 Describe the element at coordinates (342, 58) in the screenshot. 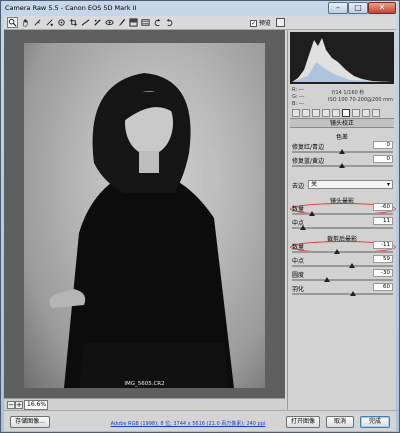

I see `histogram` at that location.